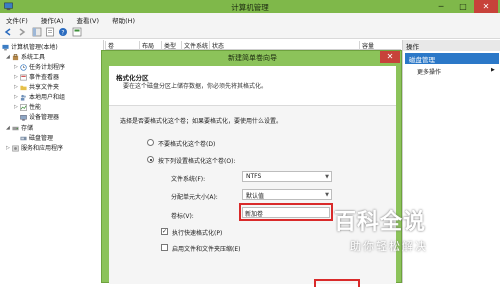 Image resolution: width=500 pixels, height=287 pixels. I want to click on tree-item-services-apps: ▷ 服务和应用程序, so click(34, 148).